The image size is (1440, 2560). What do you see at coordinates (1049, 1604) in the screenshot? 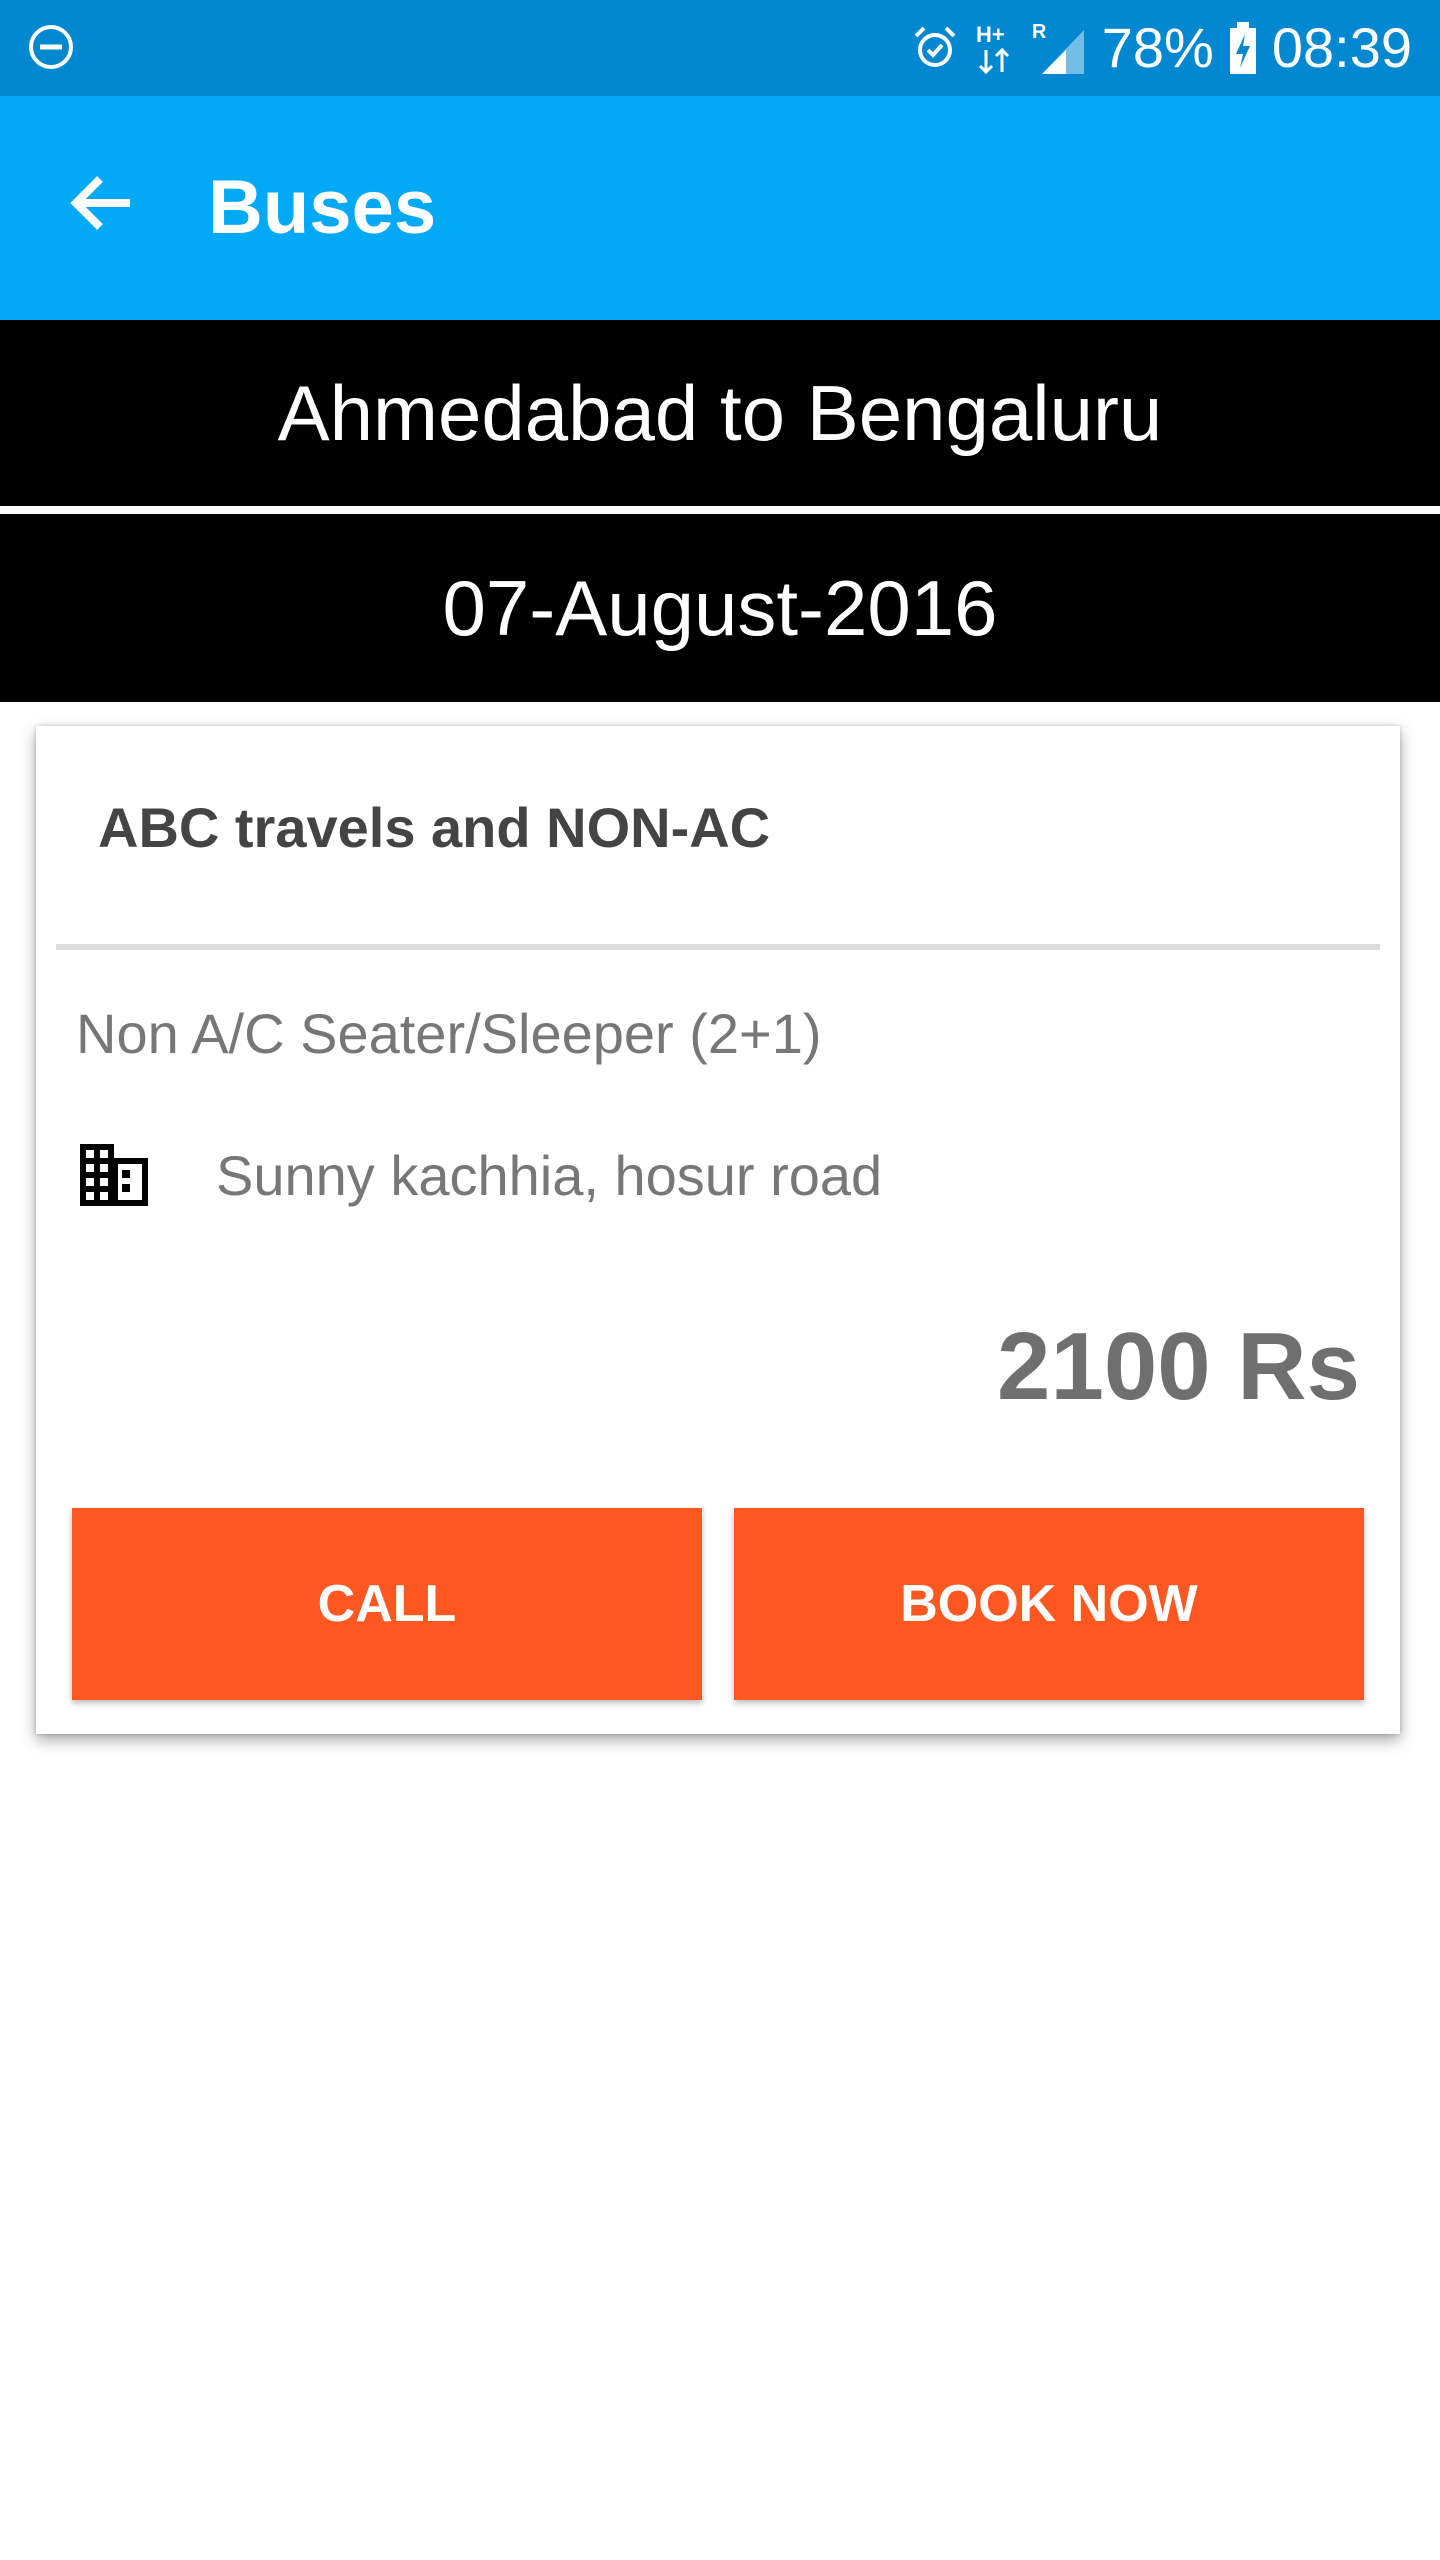
I see `book-now-button: BOOK NOW` at bounding box center [1049, 1604].